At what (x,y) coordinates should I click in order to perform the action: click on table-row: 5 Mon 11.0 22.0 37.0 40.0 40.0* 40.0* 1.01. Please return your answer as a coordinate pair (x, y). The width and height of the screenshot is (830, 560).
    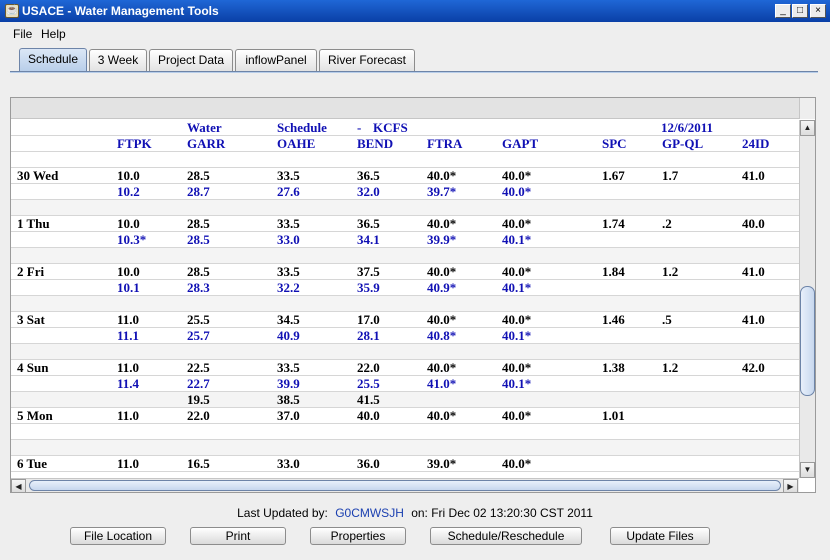
    Looking at the image, I should click on (405, 416).